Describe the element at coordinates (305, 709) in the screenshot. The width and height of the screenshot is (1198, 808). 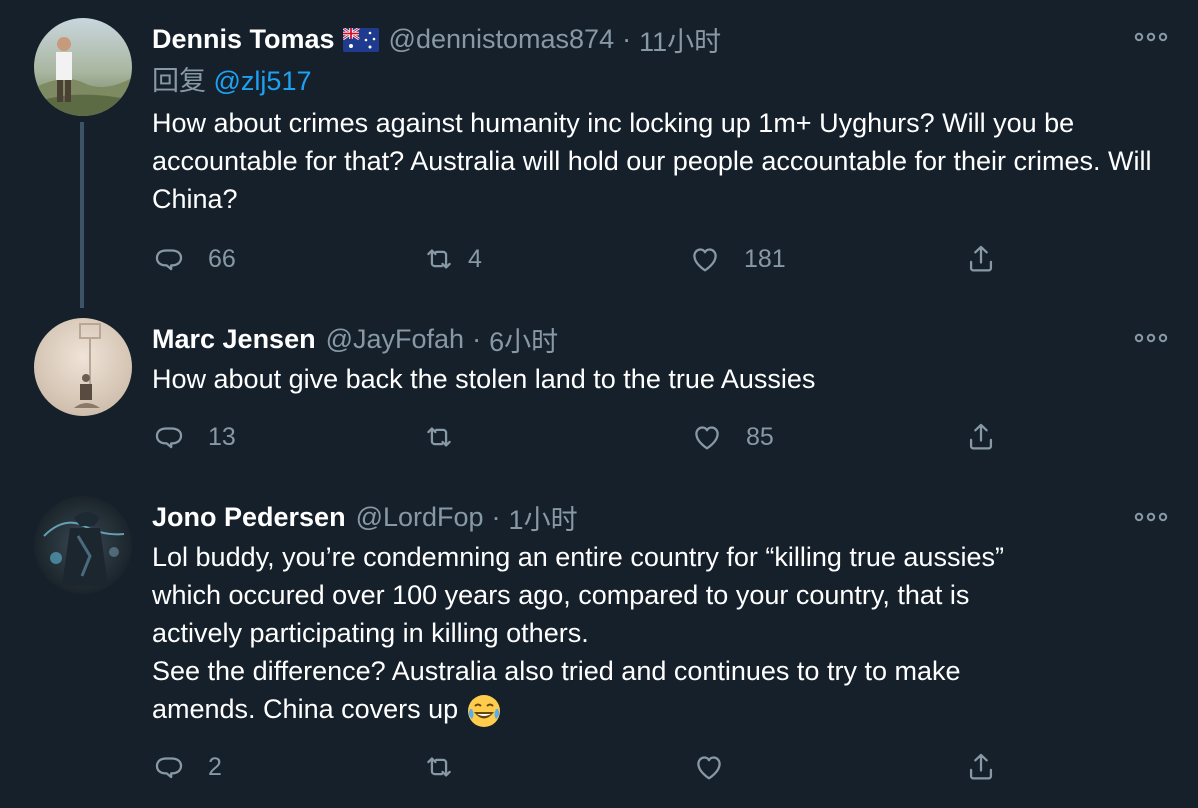
I see `tweet-text-line: amends. China covers up` at that location.